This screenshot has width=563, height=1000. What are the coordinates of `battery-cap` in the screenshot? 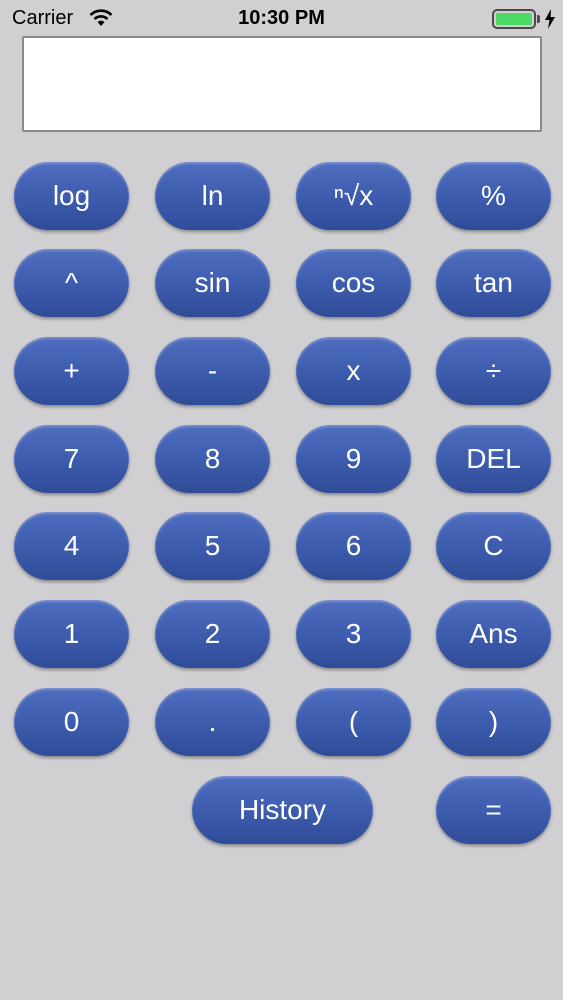 It's located at (538, 19).